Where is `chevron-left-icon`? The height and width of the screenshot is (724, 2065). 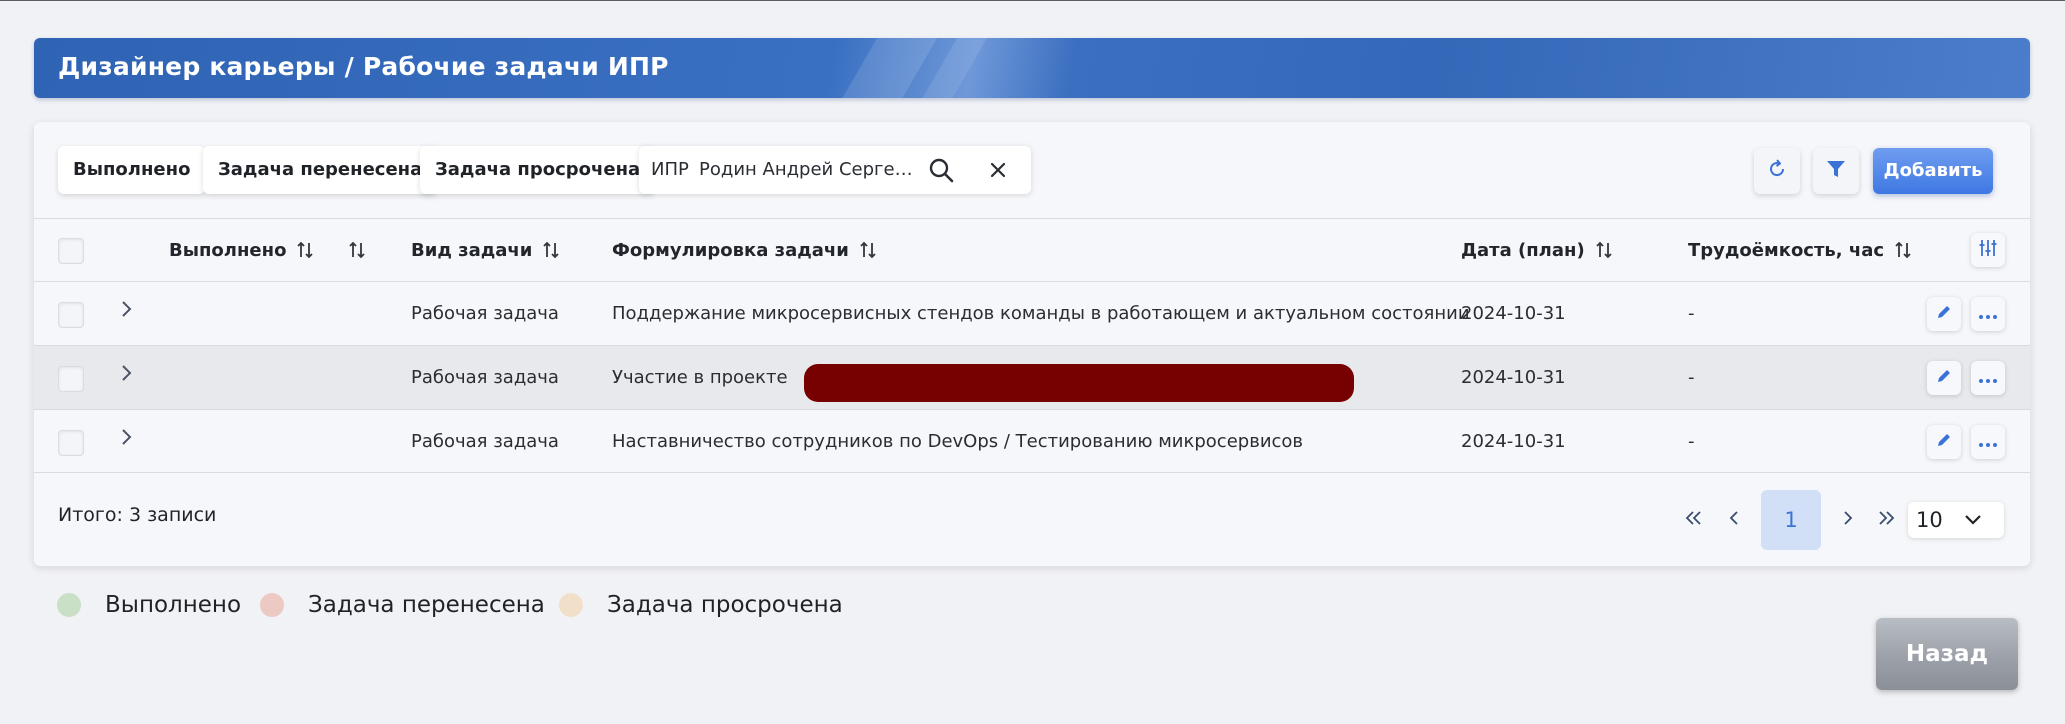 chevron-left-icon is located at coordinates (1734, 520).